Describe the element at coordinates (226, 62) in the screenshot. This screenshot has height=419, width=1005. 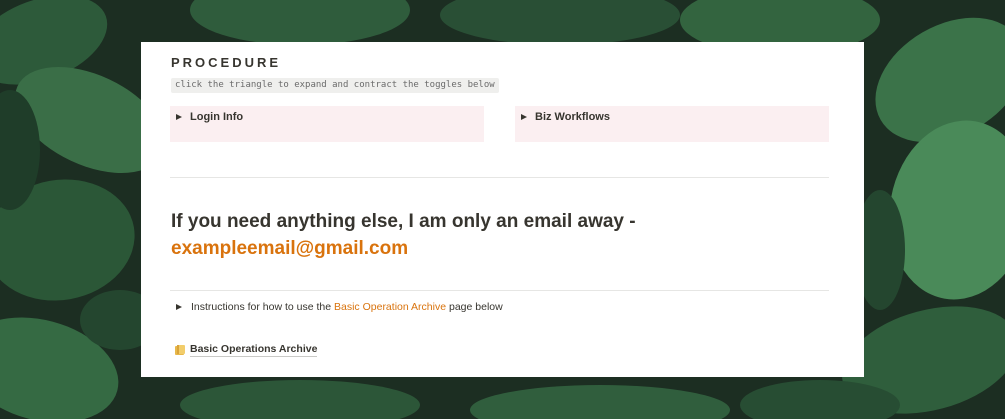
I see `procedure-heading: PROCEDURE` at that location.